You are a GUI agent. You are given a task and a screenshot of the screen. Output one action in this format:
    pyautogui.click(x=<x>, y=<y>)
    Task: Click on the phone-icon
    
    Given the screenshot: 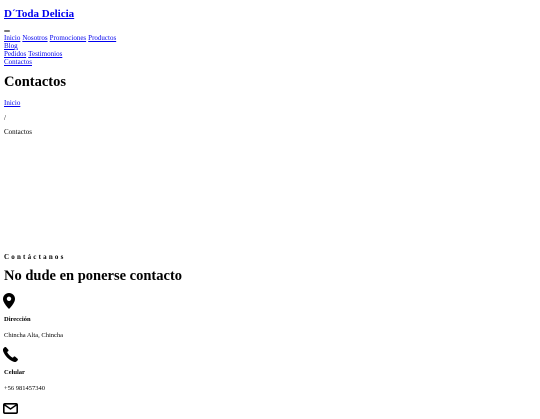 What is the action you would take?
    pyautogui.click(x=10, y=356)
    